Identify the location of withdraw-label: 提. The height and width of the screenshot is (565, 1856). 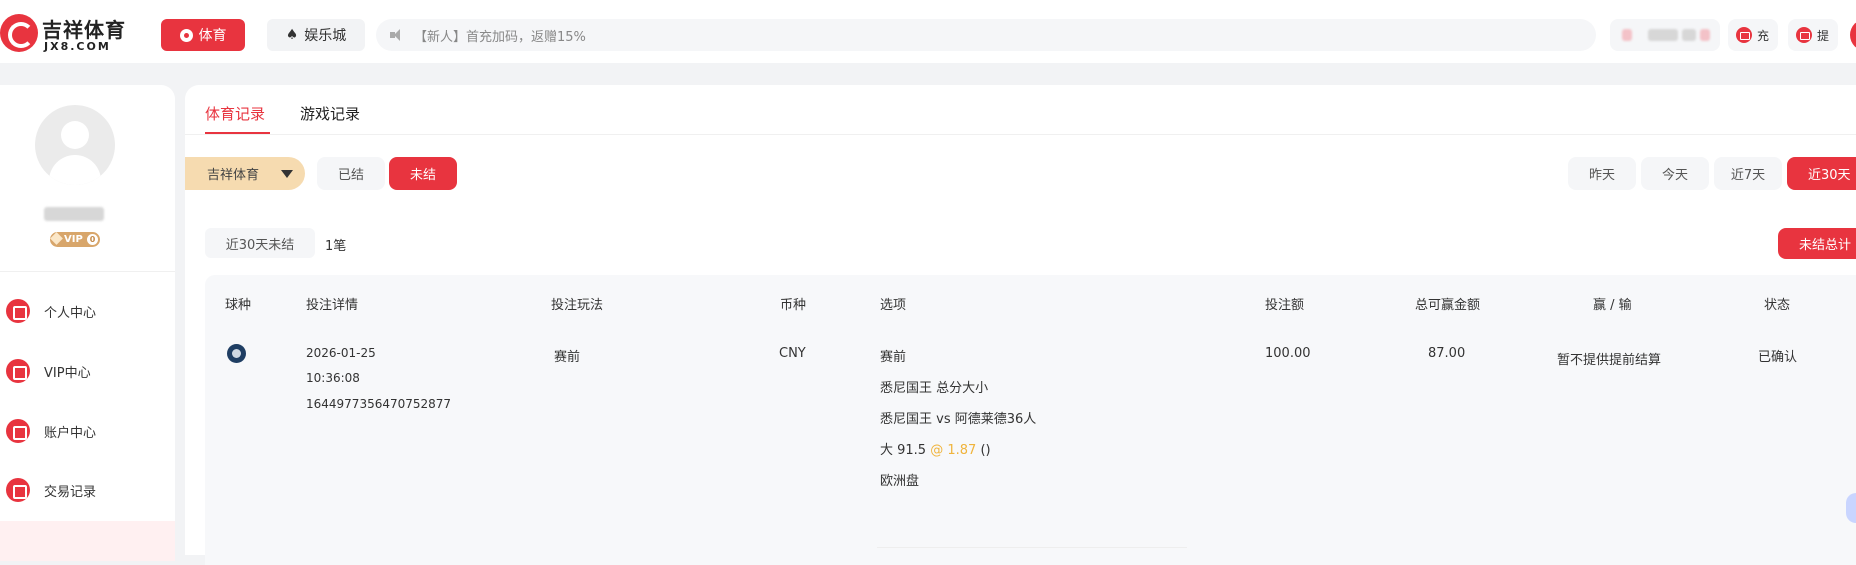
(1823, 35).